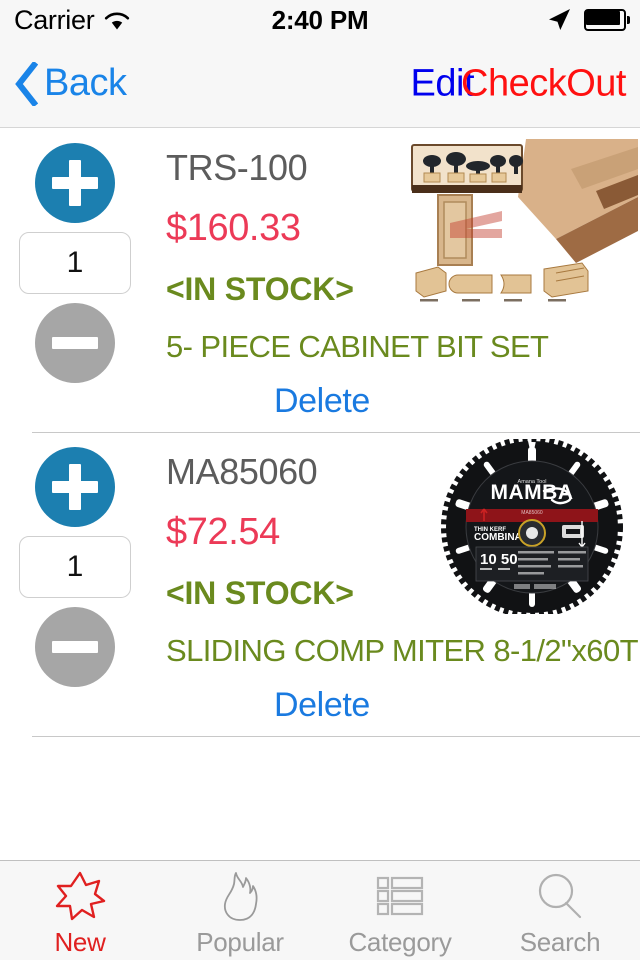 Image resolution: width=640 pixels, height=960 pixels. What do you see at coordinates (499, 559) in the screenshot?
I see `svg-text: 10 50` at bounding box center [499, 559].